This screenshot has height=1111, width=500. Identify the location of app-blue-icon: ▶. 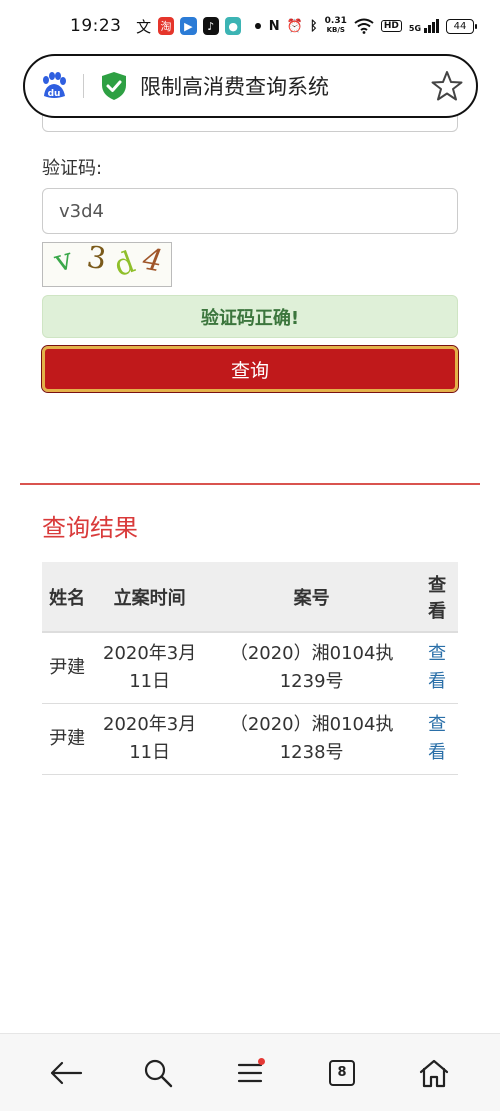
(188, 26).